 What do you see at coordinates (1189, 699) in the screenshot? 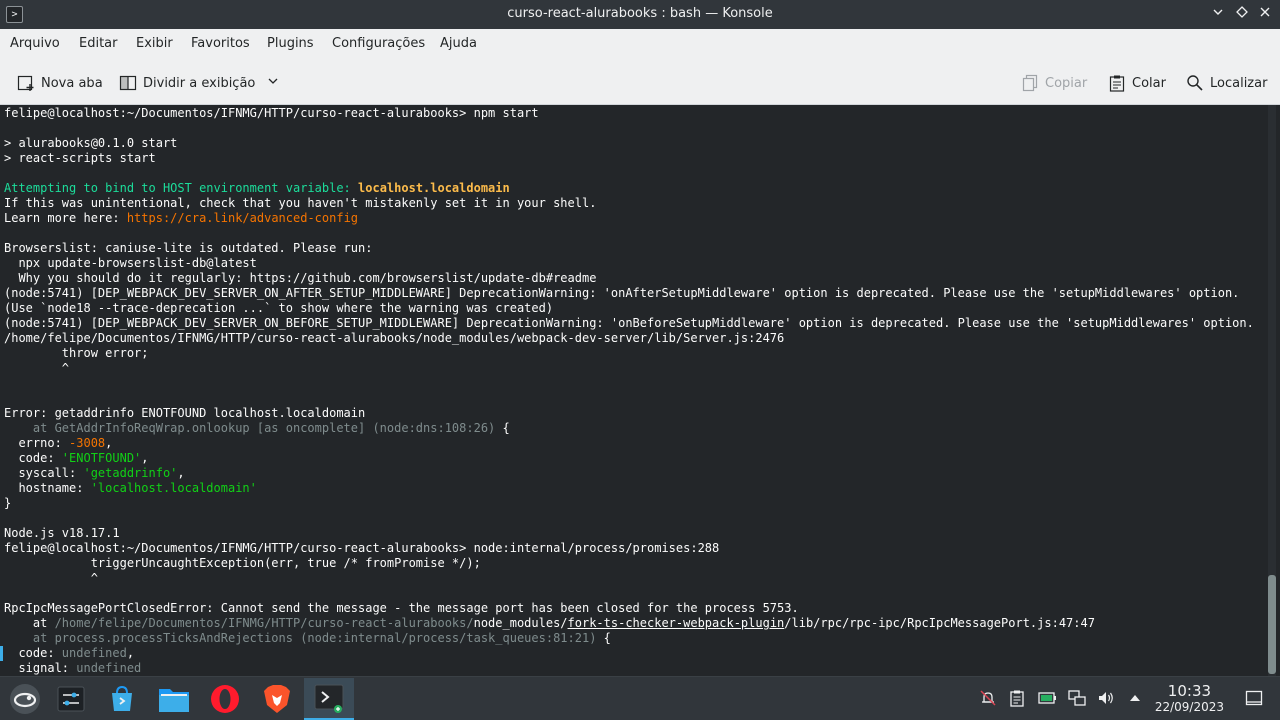
I see `clock: 10:33 22/09/2023` at bounding box center [1189, 699].